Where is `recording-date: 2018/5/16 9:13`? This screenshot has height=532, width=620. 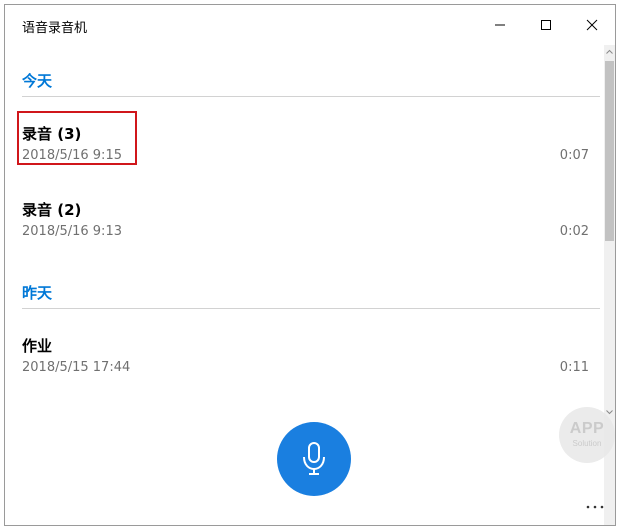
recording-date: 2018/5/16 9:13 is located at coordinates (72, 231).